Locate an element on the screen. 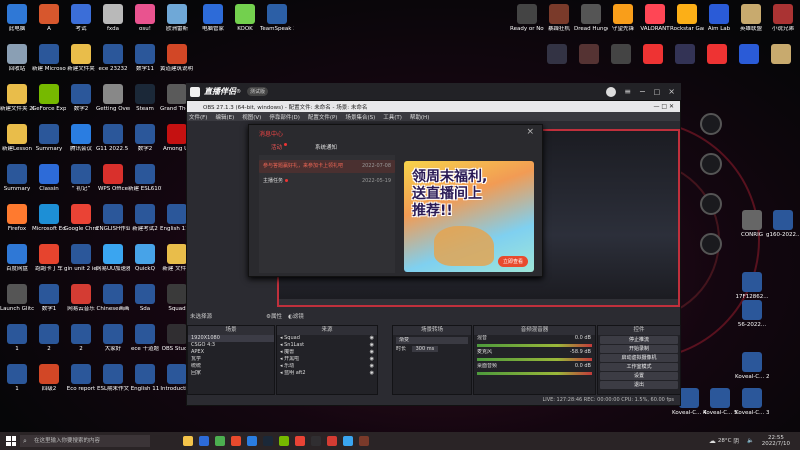  desktop-icon: 腾讯会议 is located at coordinates (81, 144).